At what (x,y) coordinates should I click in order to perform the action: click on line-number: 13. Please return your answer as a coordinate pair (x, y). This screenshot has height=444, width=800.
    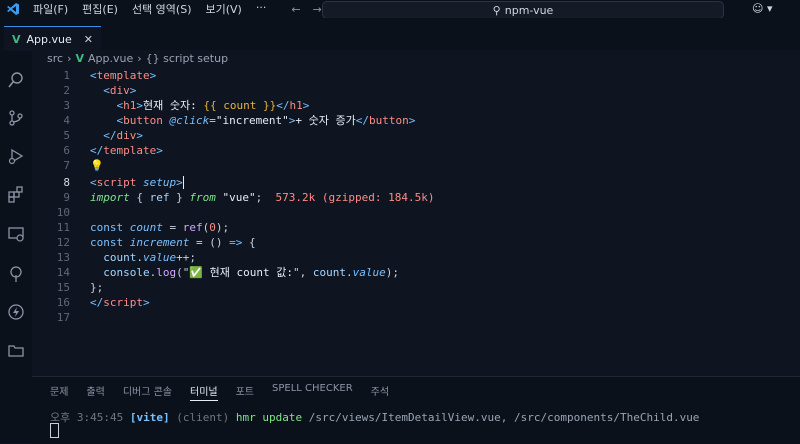
    Looking at the image, I should click on (63, 257).